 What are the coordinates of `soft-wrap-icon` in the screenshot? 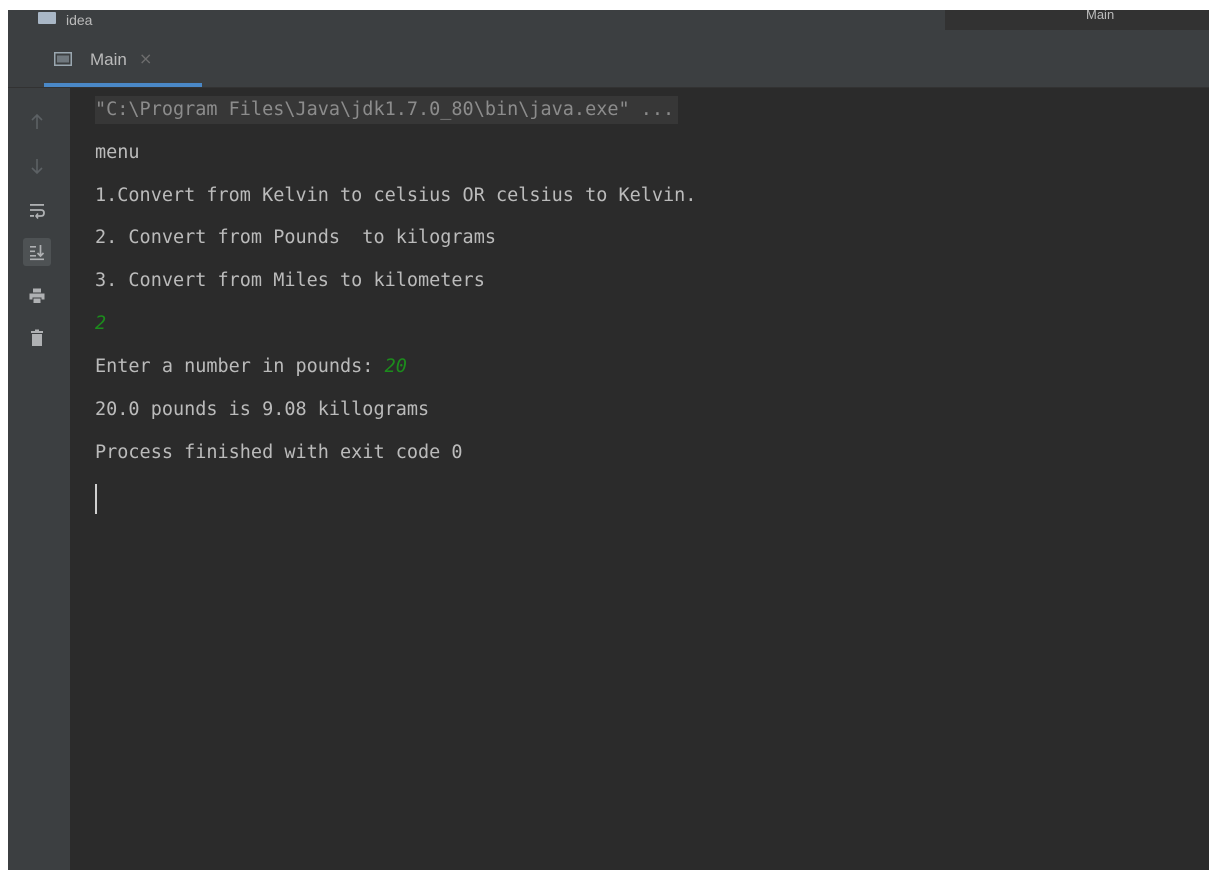 It's located at (37, 211).